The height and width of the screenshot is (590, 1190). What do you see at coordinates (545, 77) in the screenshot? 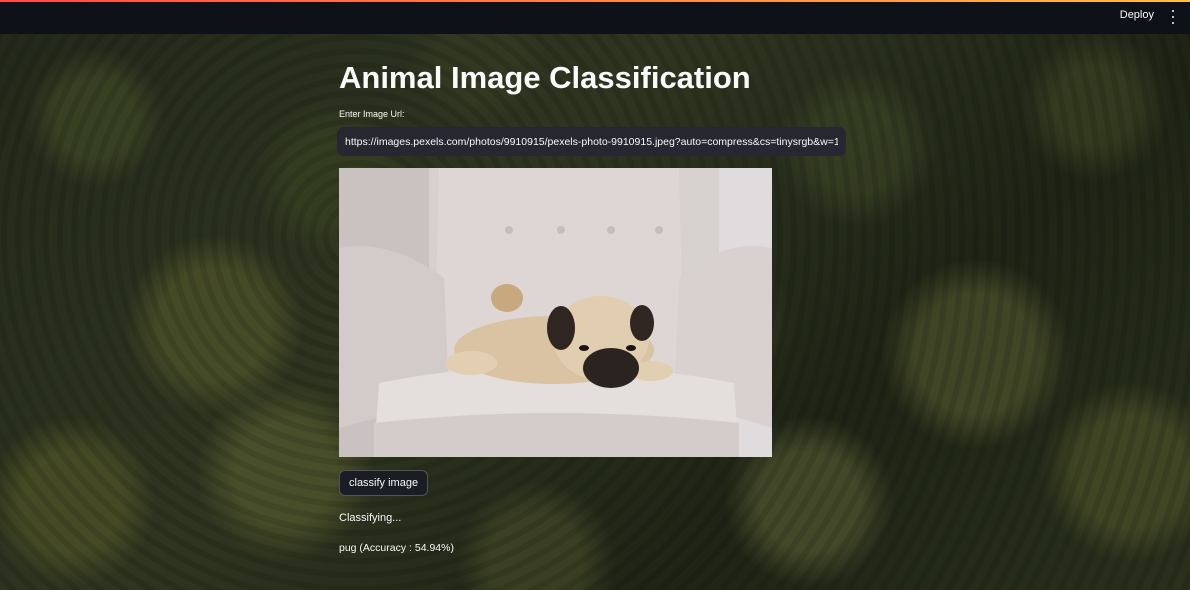
I see `page-title: Animal Image Classification` at bounding box center [545, 77].